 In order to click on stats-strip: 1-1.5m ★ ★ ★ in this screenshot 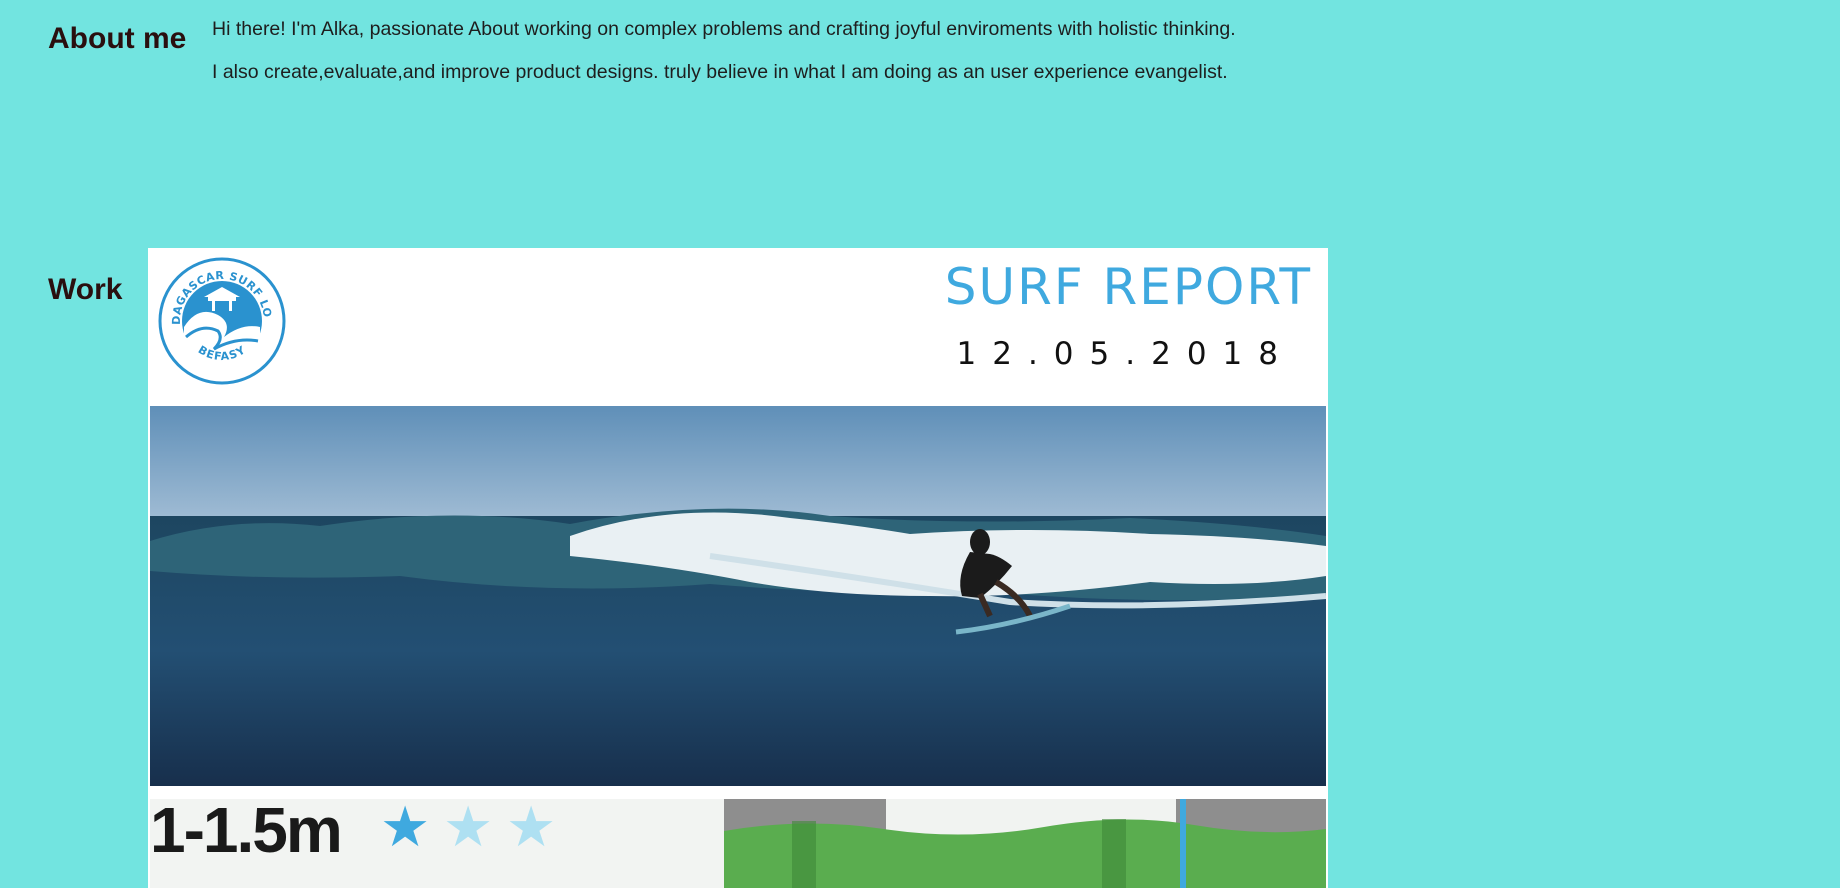, I will do `click(738, 841)`.